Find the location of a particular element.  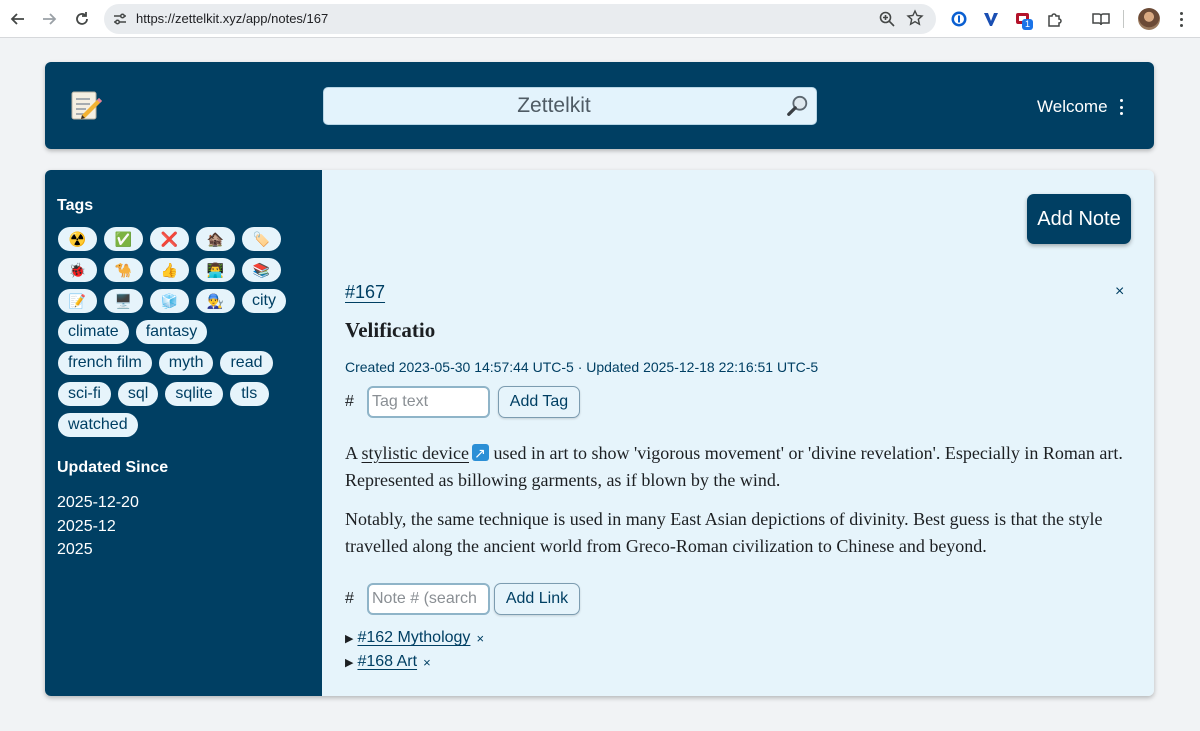

external-link-icon is located at coordinates (480, 454).